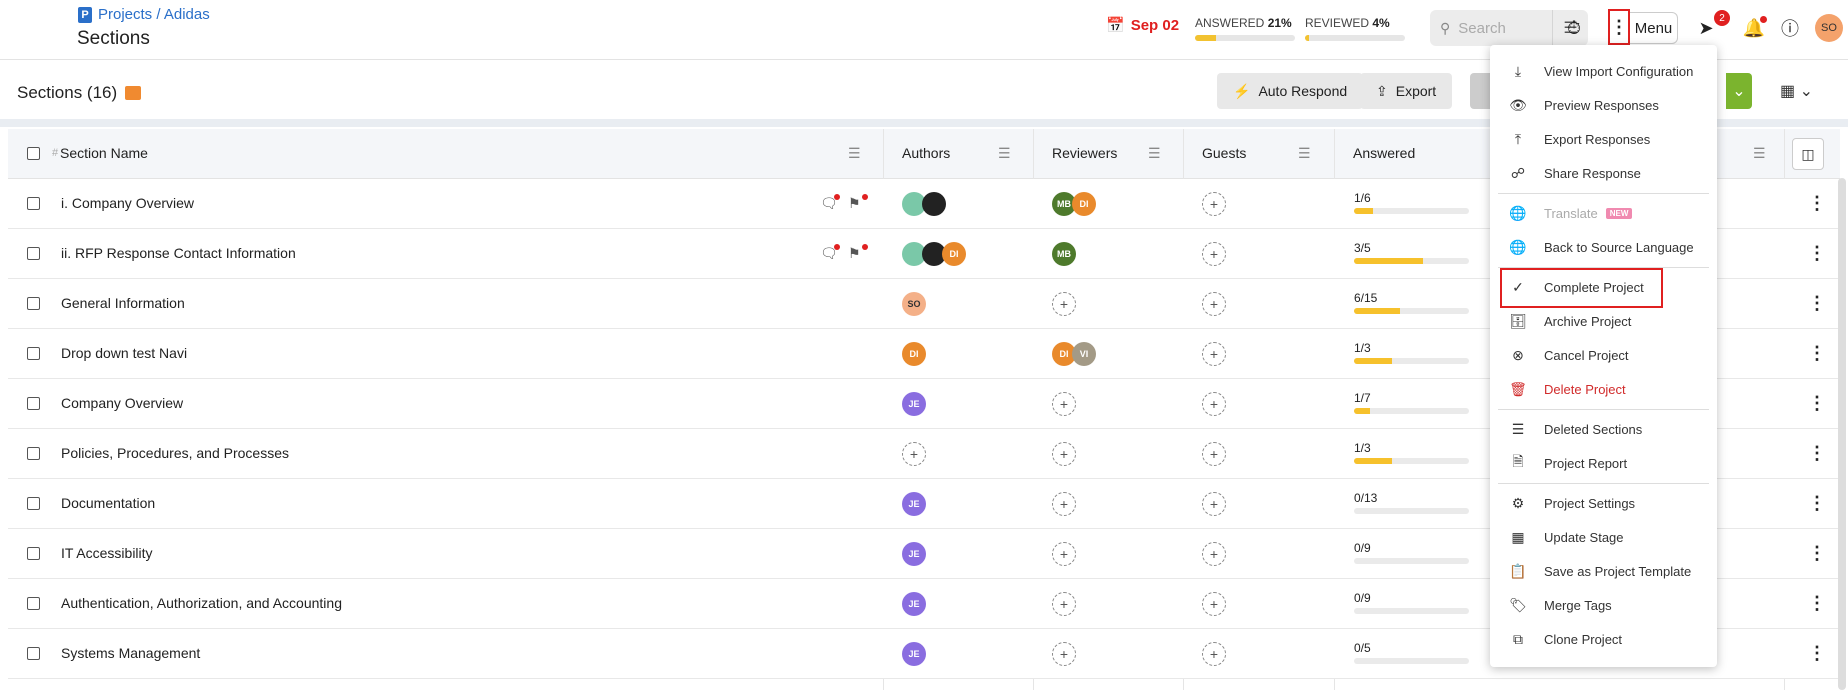 The width and height of the screenshot is (1848, 690). I want to click on primary-action-dropdown: ⌄, so click(1739, 91).